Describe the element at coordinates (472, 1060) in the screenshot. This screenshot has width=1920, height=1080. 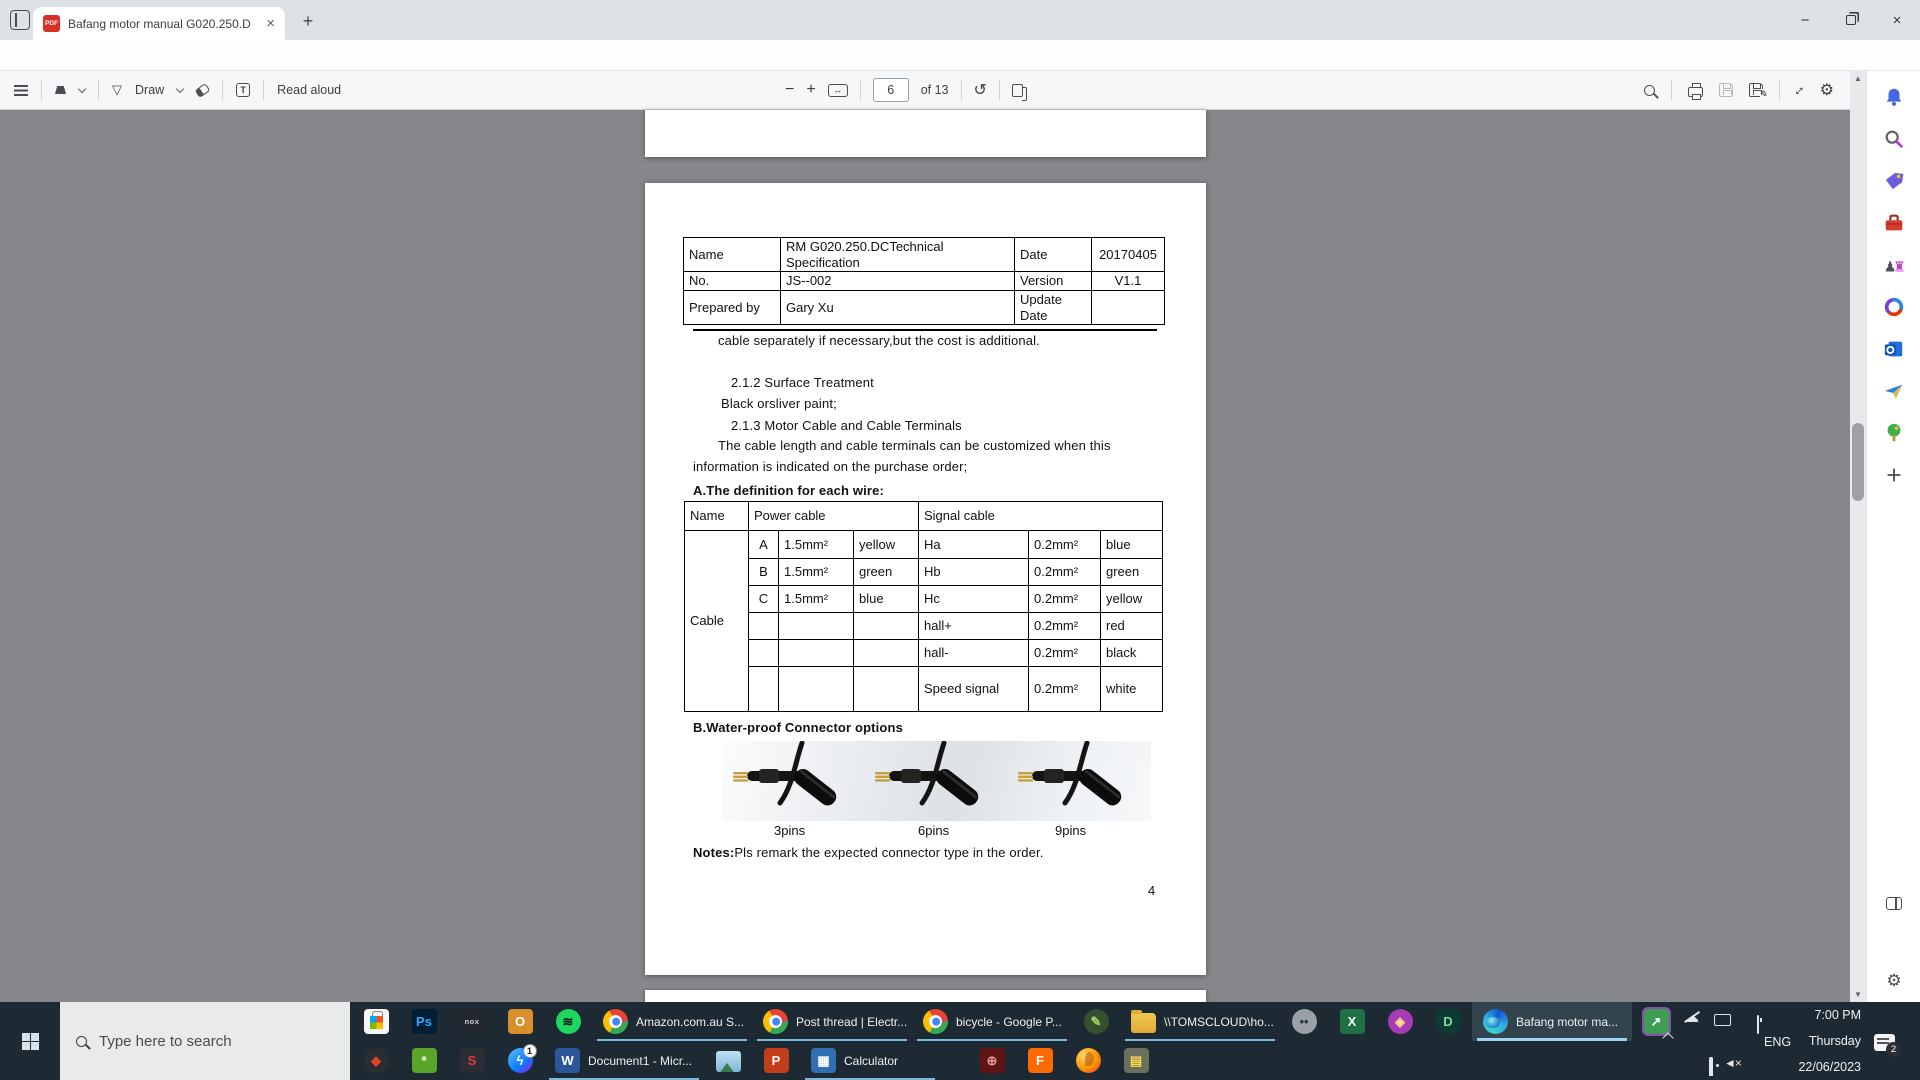
I see `red-s-app-taskbar-button: S` at that location.